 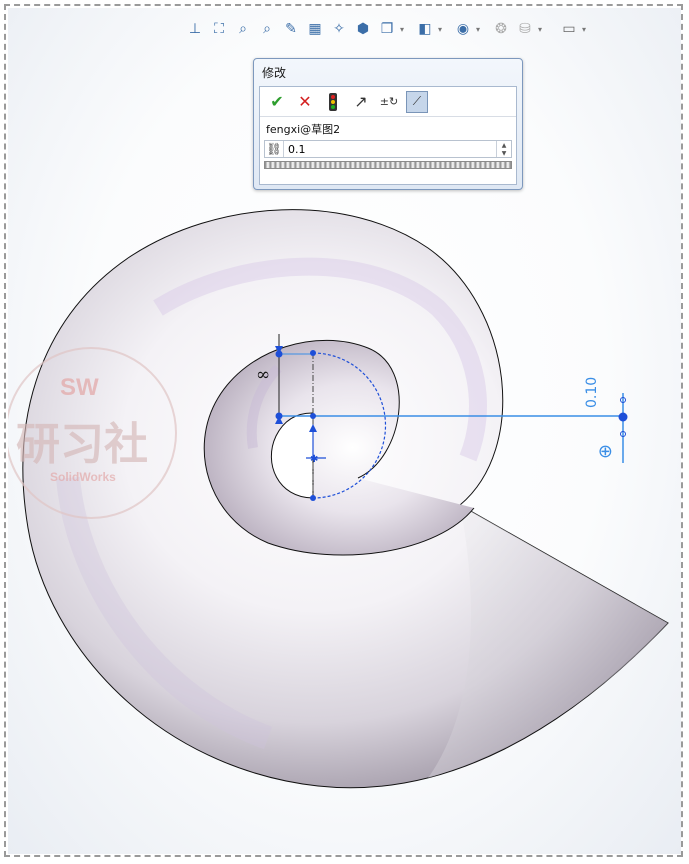 What do you see at coordinates (501, 29) in the screenshot?
I see `view-settings-icon: ❂` at bounding box center [501, 29].